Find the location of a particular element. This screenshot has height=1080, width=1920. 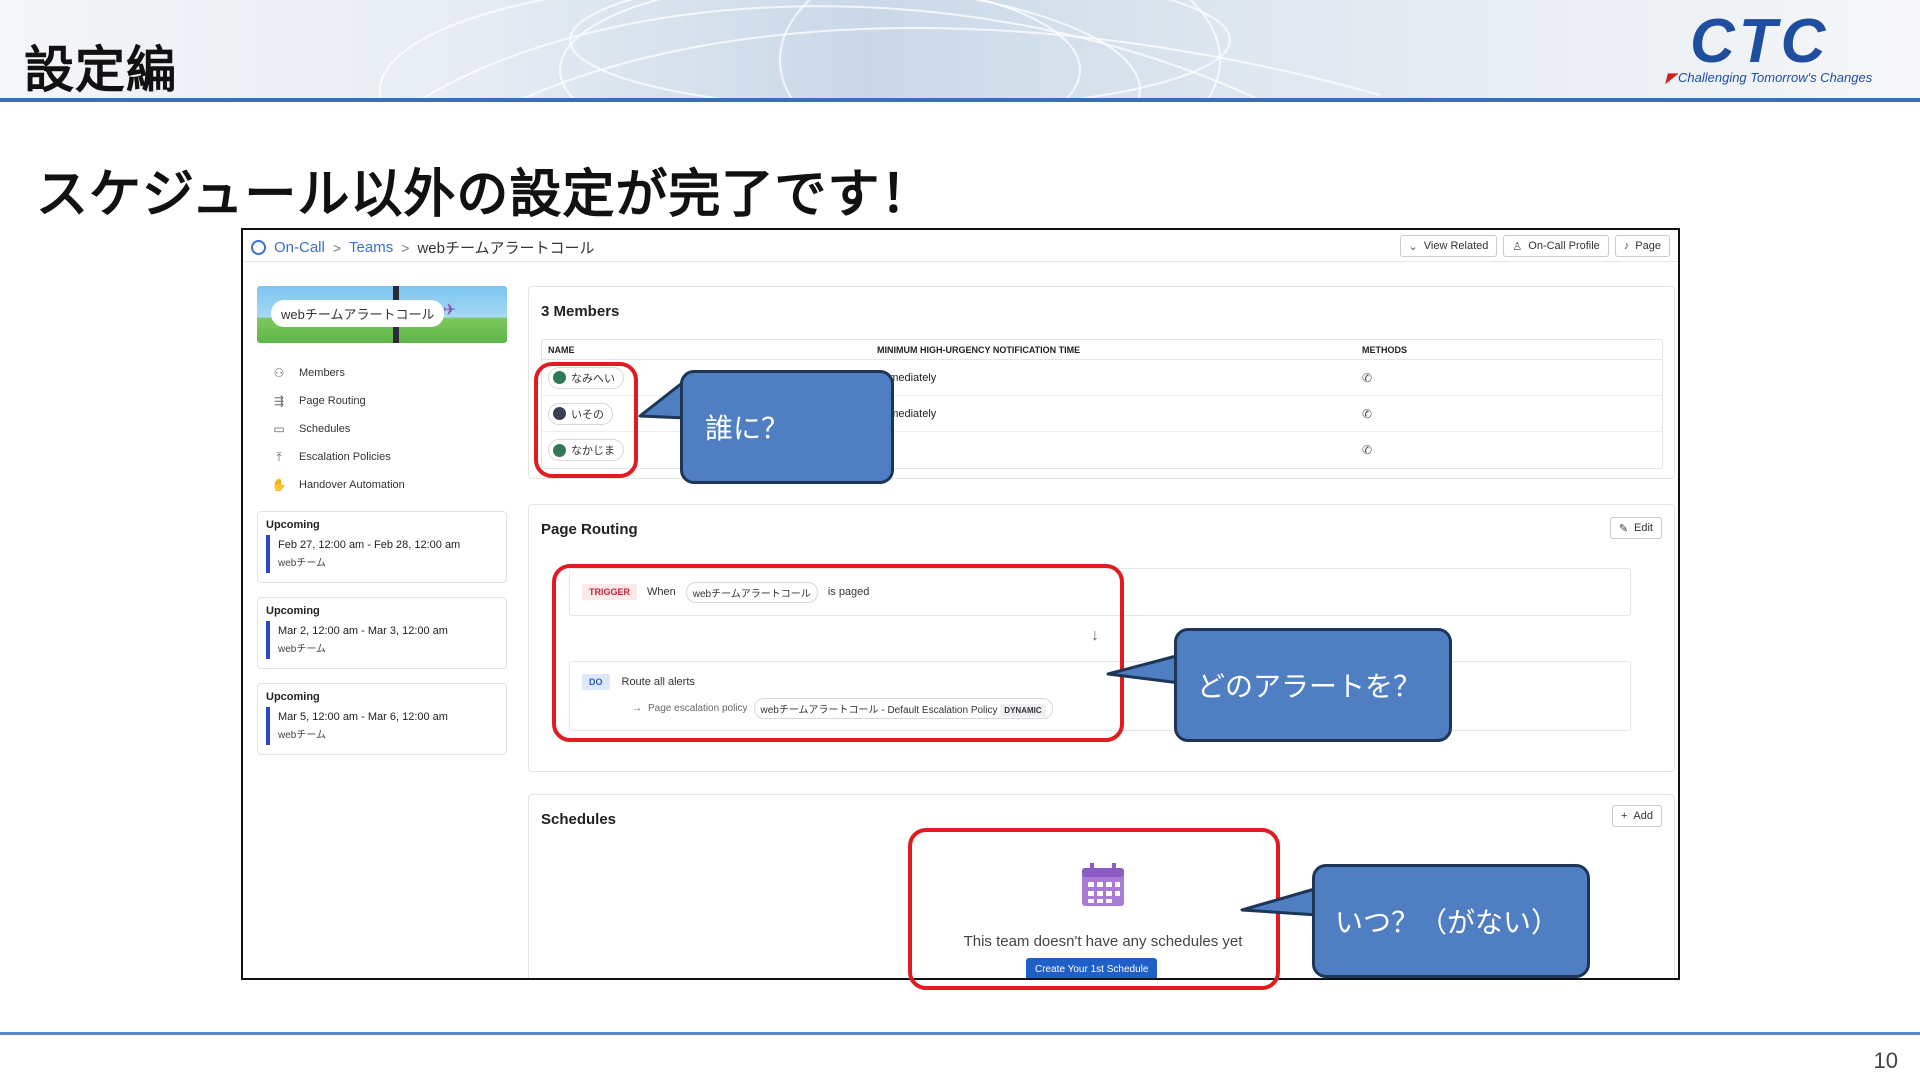

breadcrumb-current: webチームアラートコール is located at coordinates (506, 248).